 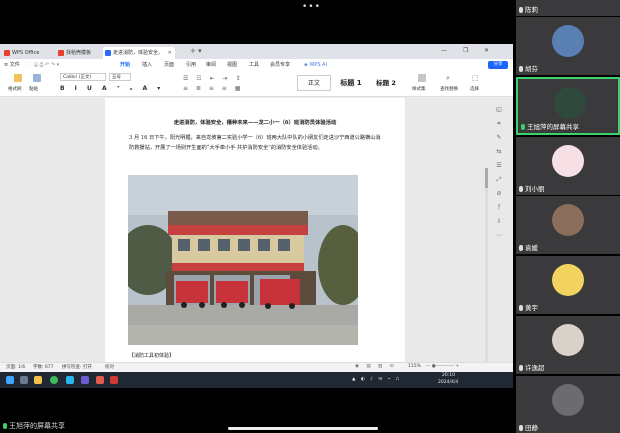 What do you see at coordinates (109, 367) in the screenshot?
I see `proofread: 校对` at bounding box center [109, 367].